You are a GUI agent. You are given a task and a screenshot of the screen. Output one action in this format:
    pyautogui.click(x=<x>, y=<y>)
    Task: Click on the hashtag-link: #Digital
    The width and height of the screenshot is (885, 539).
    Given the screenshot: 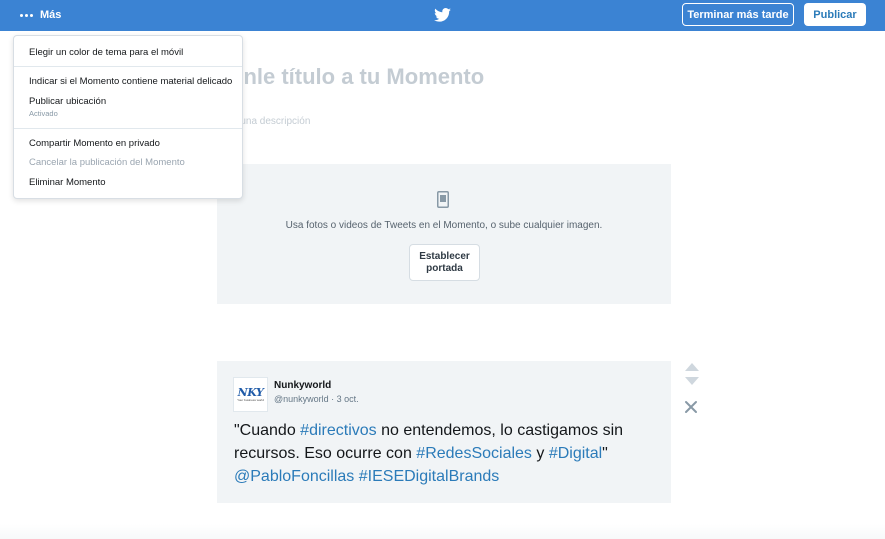 What is the action you would take?
    pyautogui.click(x=575, y=453)
    